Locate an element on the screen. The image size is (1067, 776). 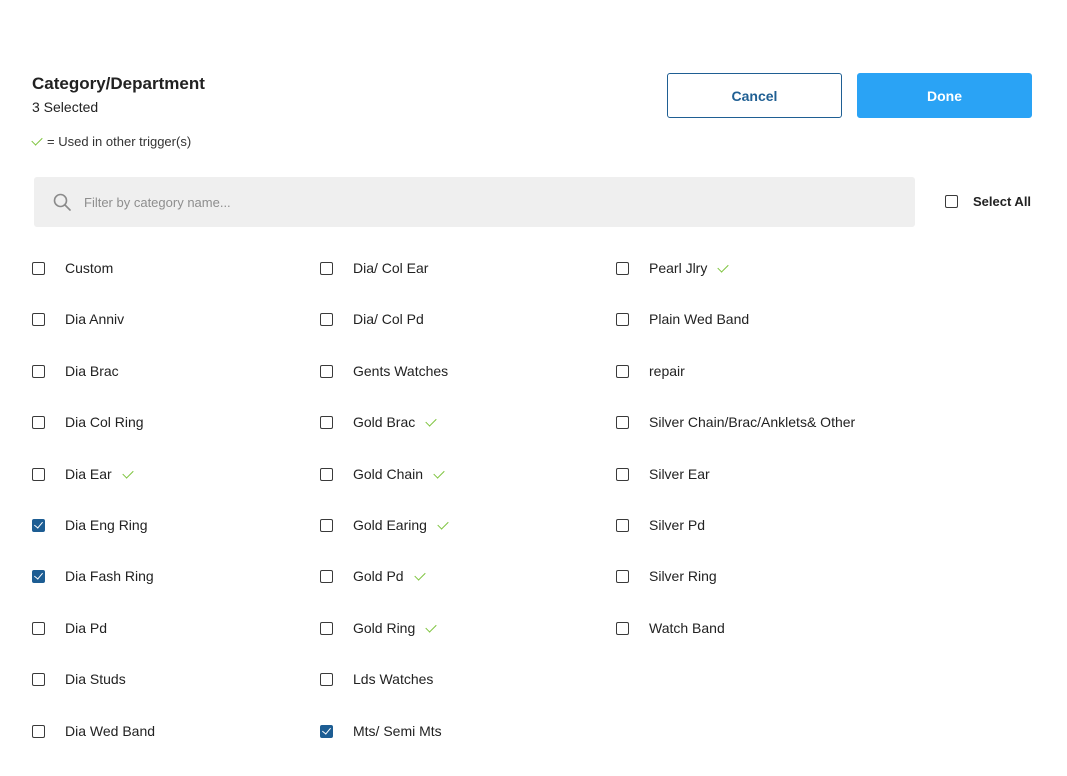
category-item: Gents Watches is located at coordinates (384, 371).